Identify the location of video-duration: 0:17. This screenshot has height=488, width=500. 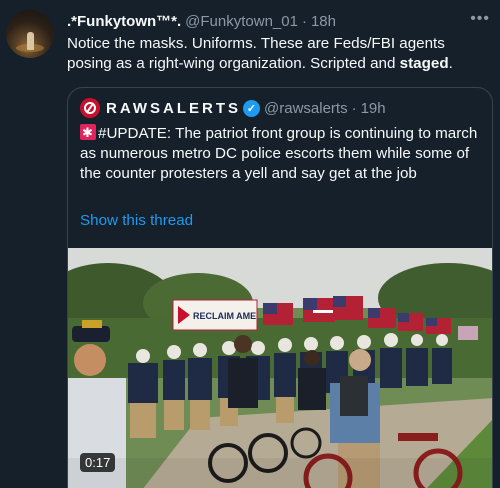
(98, 462).